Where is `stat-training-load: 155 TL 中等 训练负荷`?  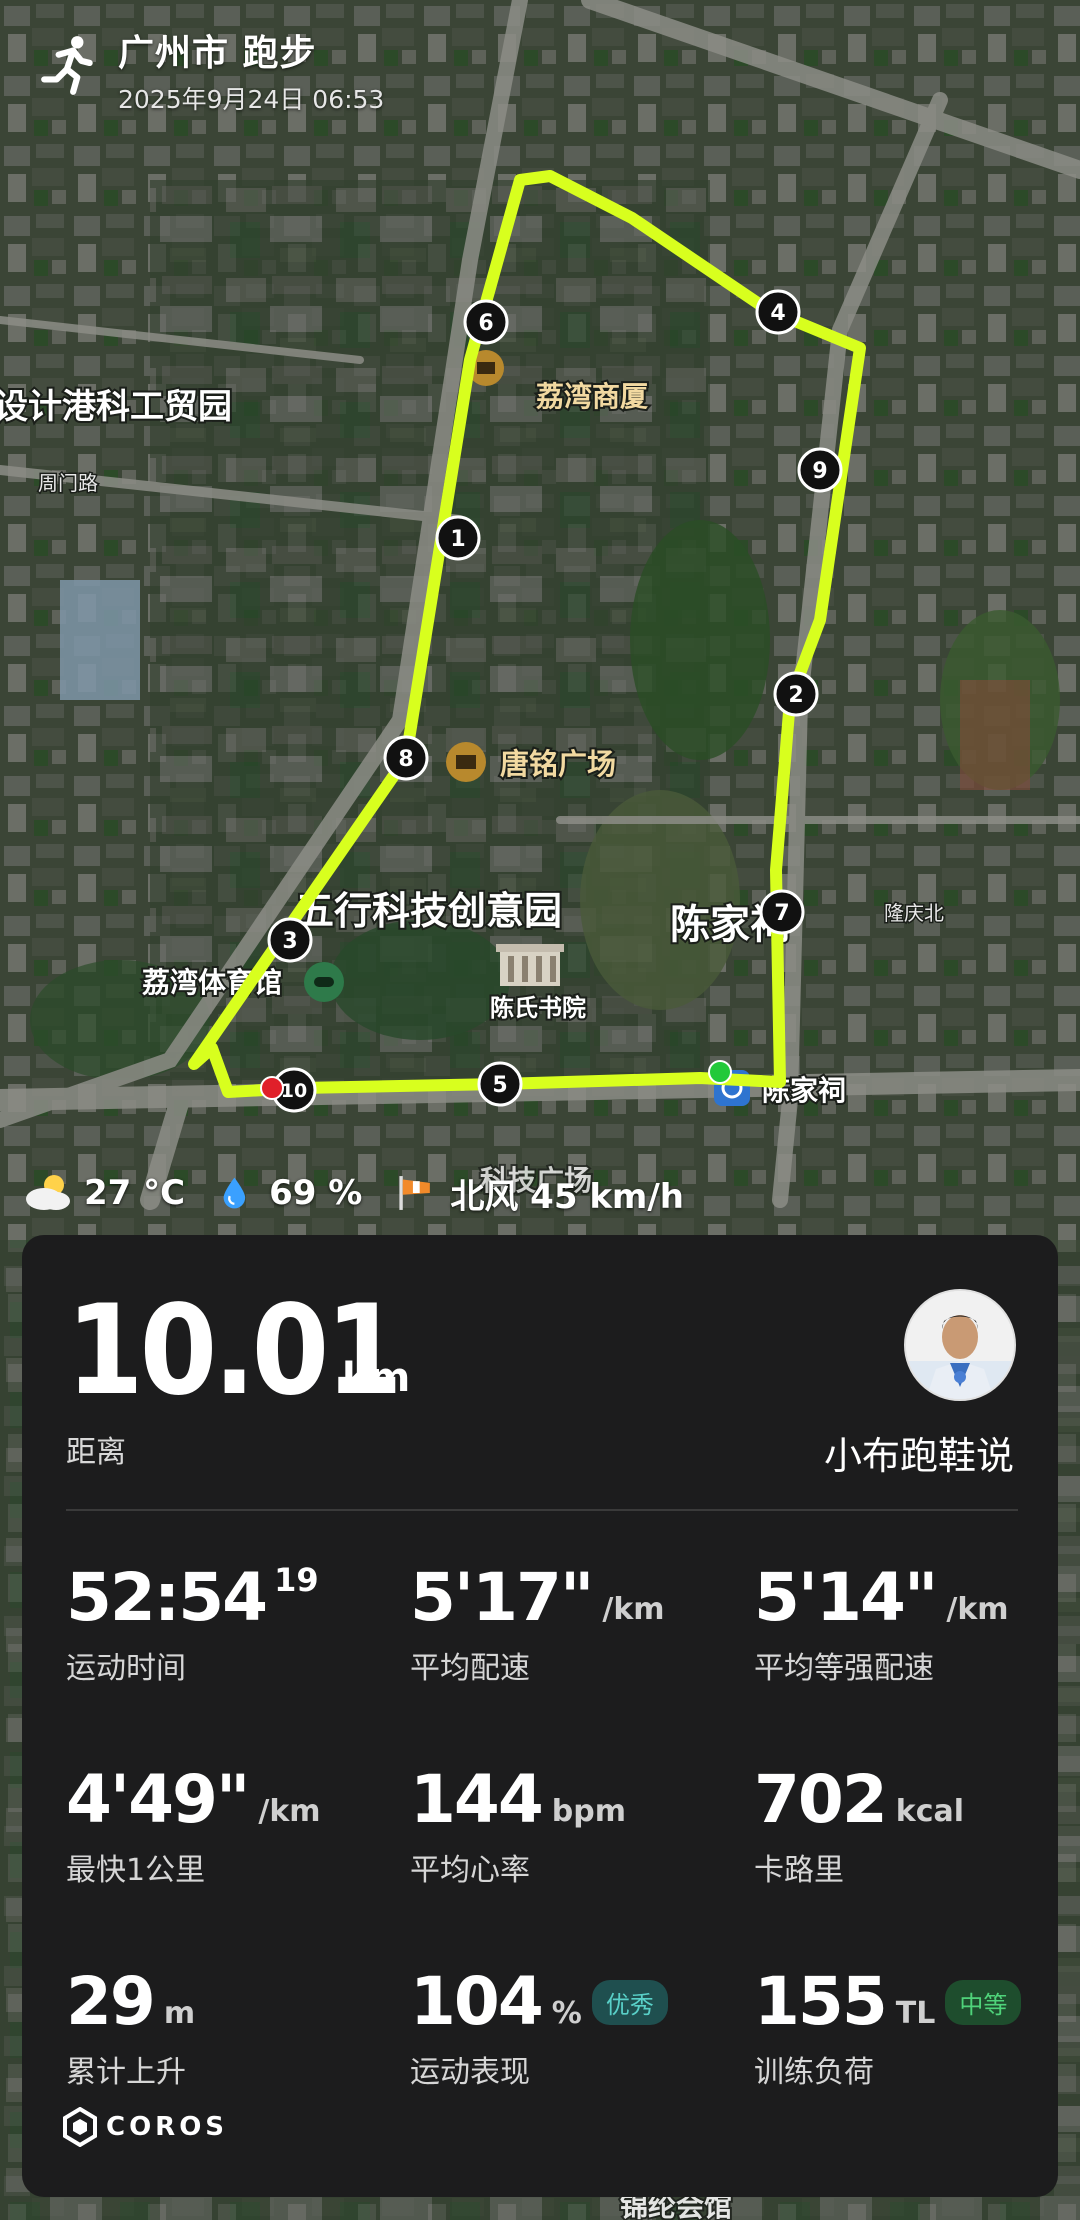
stat-training-load: 155 TL 中等 训练负荷 is located at coordinates (888, 2027).